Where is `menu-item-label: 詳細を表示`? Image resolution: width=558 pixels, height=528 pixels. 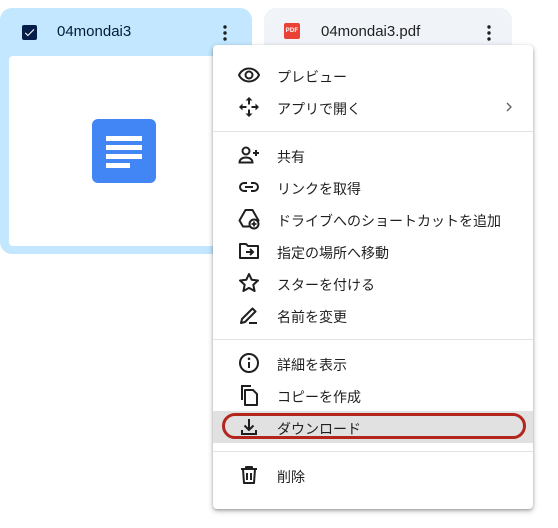 menu-item-label: 詳細を表示 is located at coordinates (312, 365).